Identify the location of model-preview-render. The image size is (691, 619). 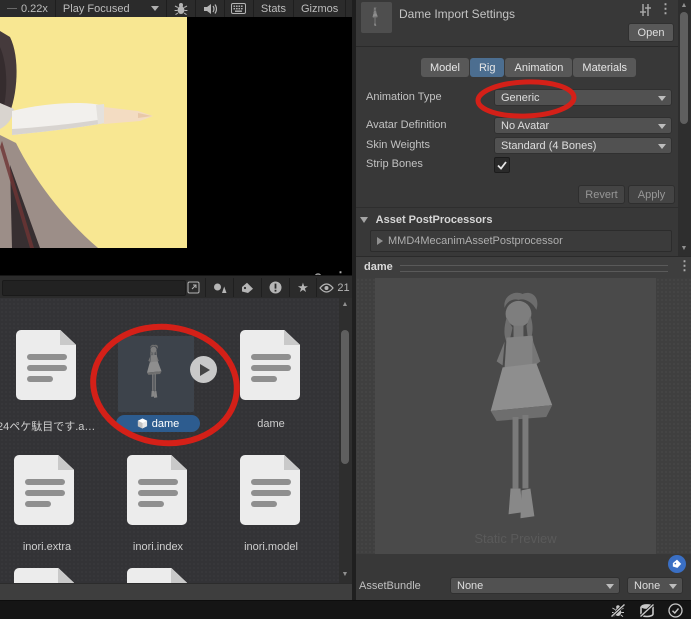
(516, 417).